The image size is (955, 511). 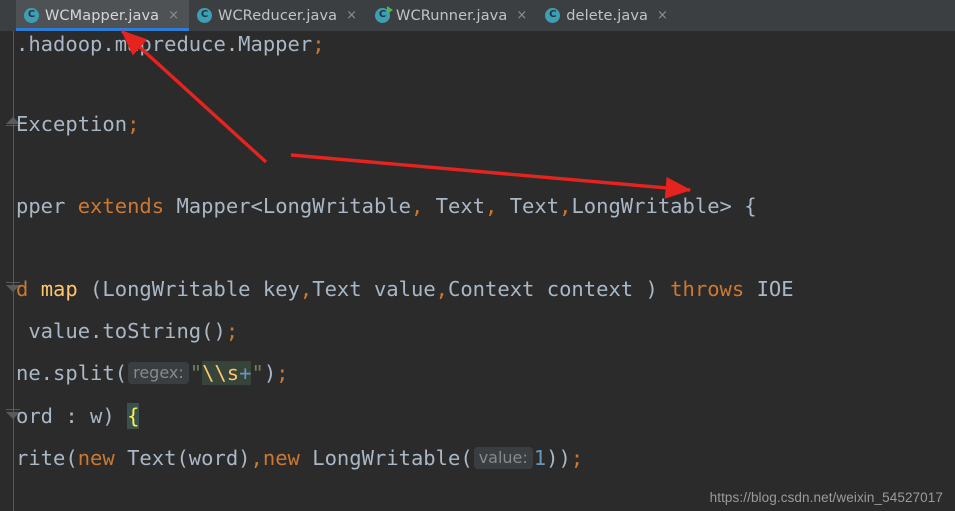 I want to click on tab-label: WCMapper.java, so click(x=102, y=15).